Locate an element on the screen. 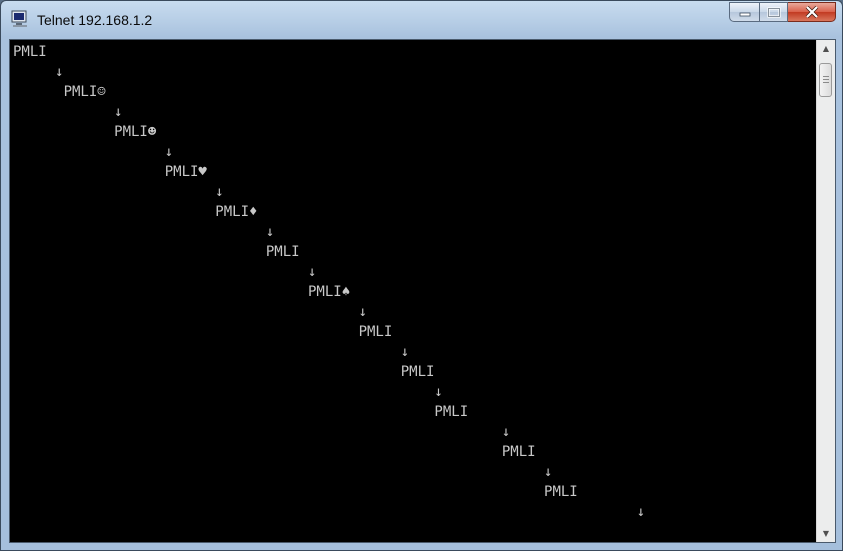 This screenshot has height=551, width=843. window-title: Telnet 192.168.1.2 is located at coordinates (95, 20).